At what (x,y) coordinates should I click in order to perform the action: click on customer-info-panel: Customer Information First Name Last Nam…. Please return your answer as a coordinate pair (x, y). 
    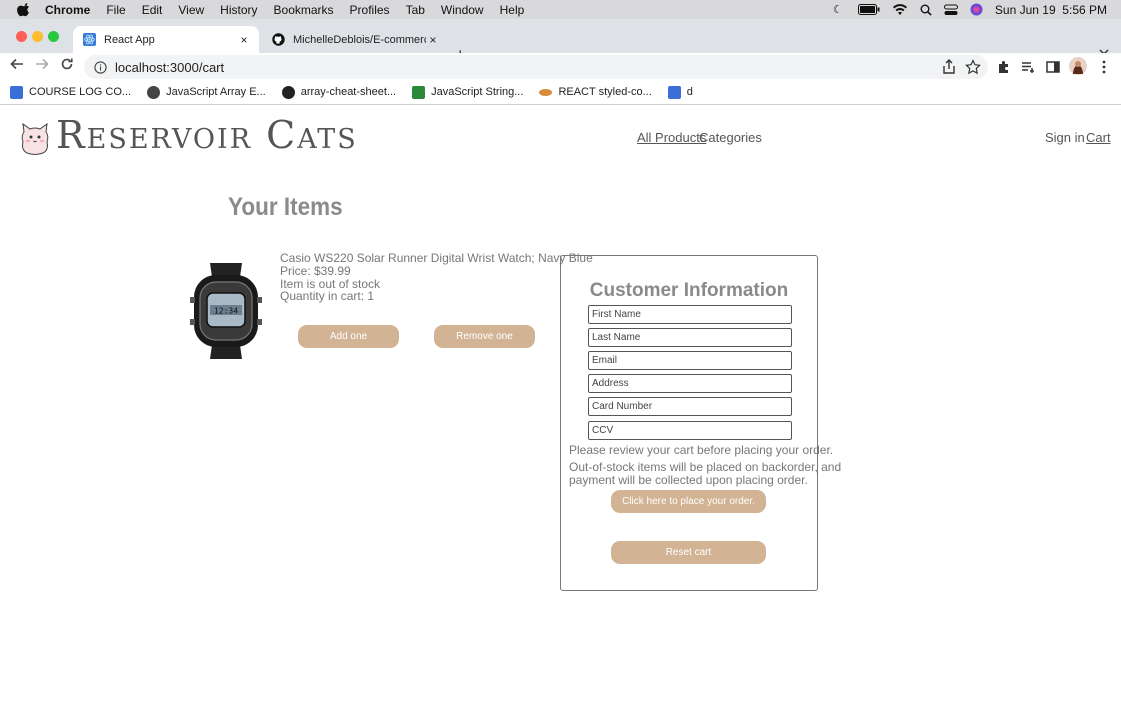
    Looking at the image, I should click on (700, 423).